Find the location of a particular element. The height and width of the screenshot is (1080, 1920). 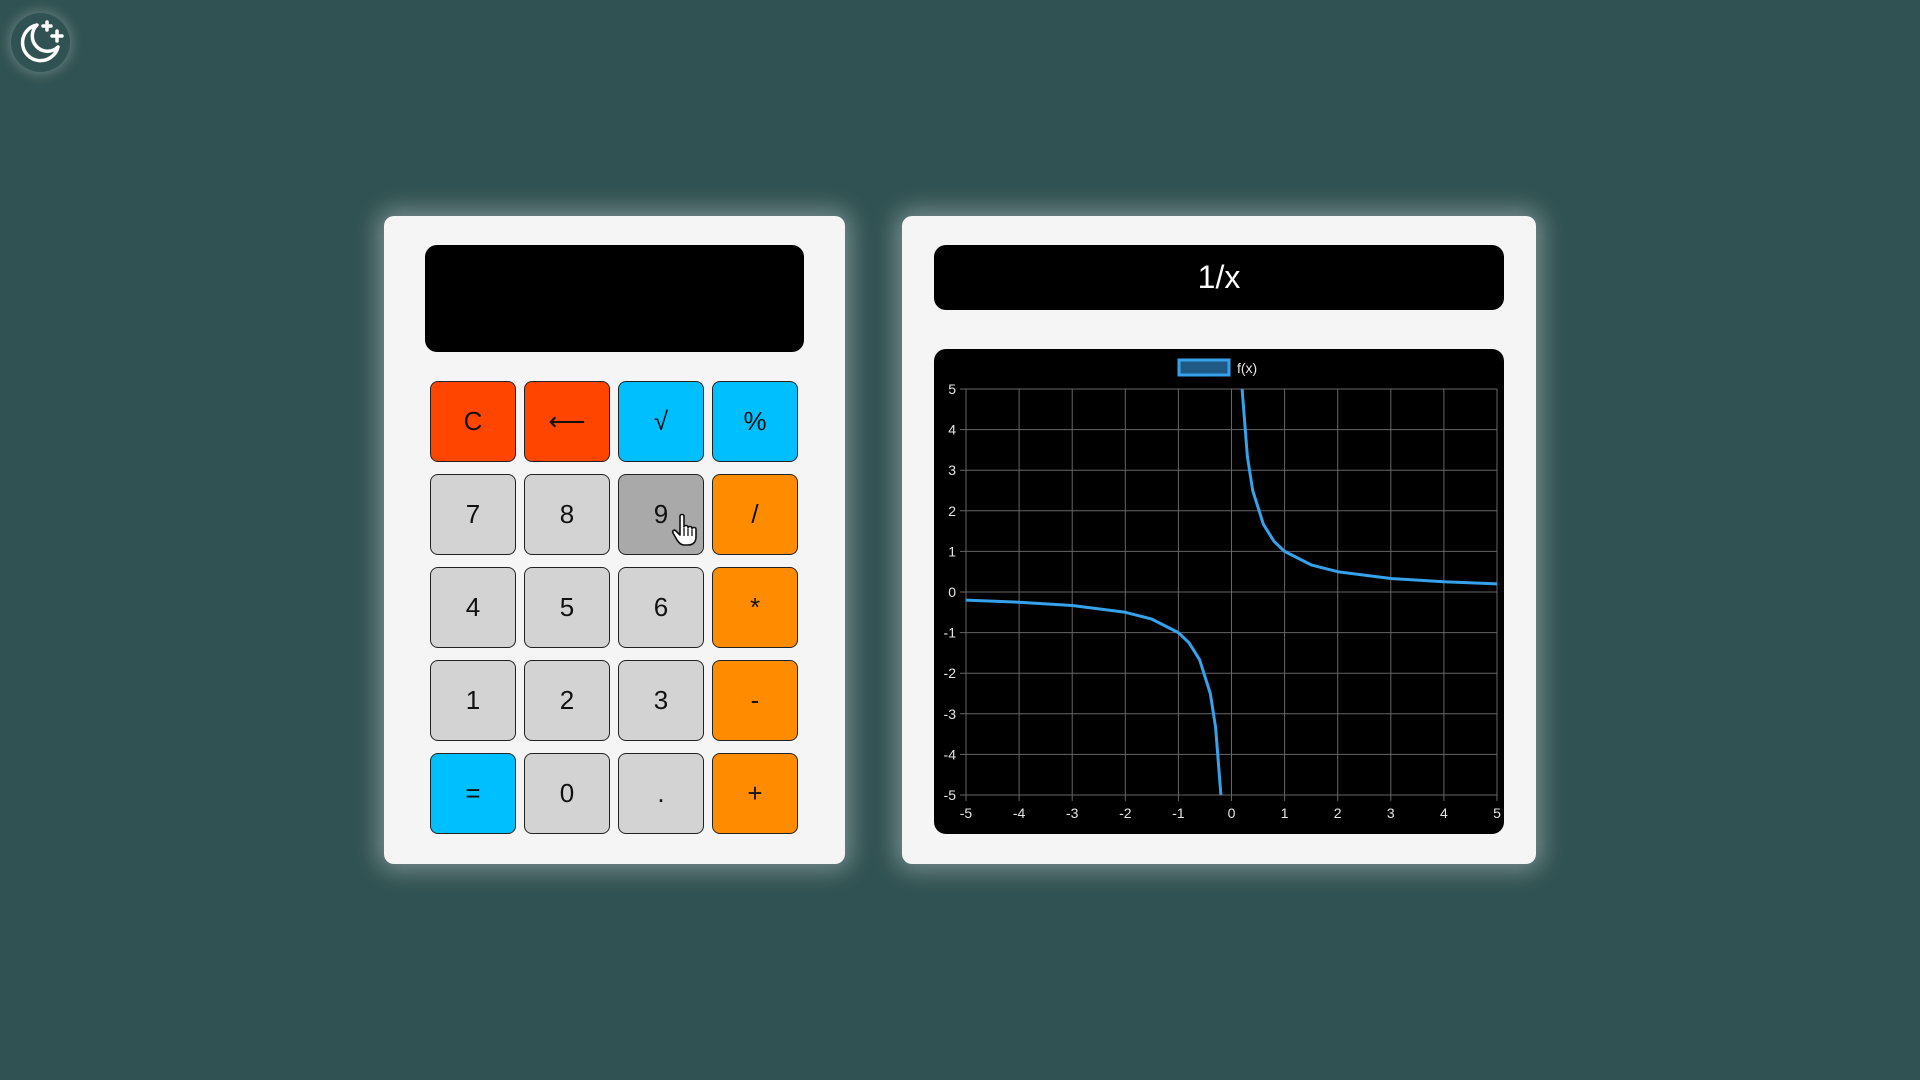

key-4-button: 4 is located at coordinates (473, 607).